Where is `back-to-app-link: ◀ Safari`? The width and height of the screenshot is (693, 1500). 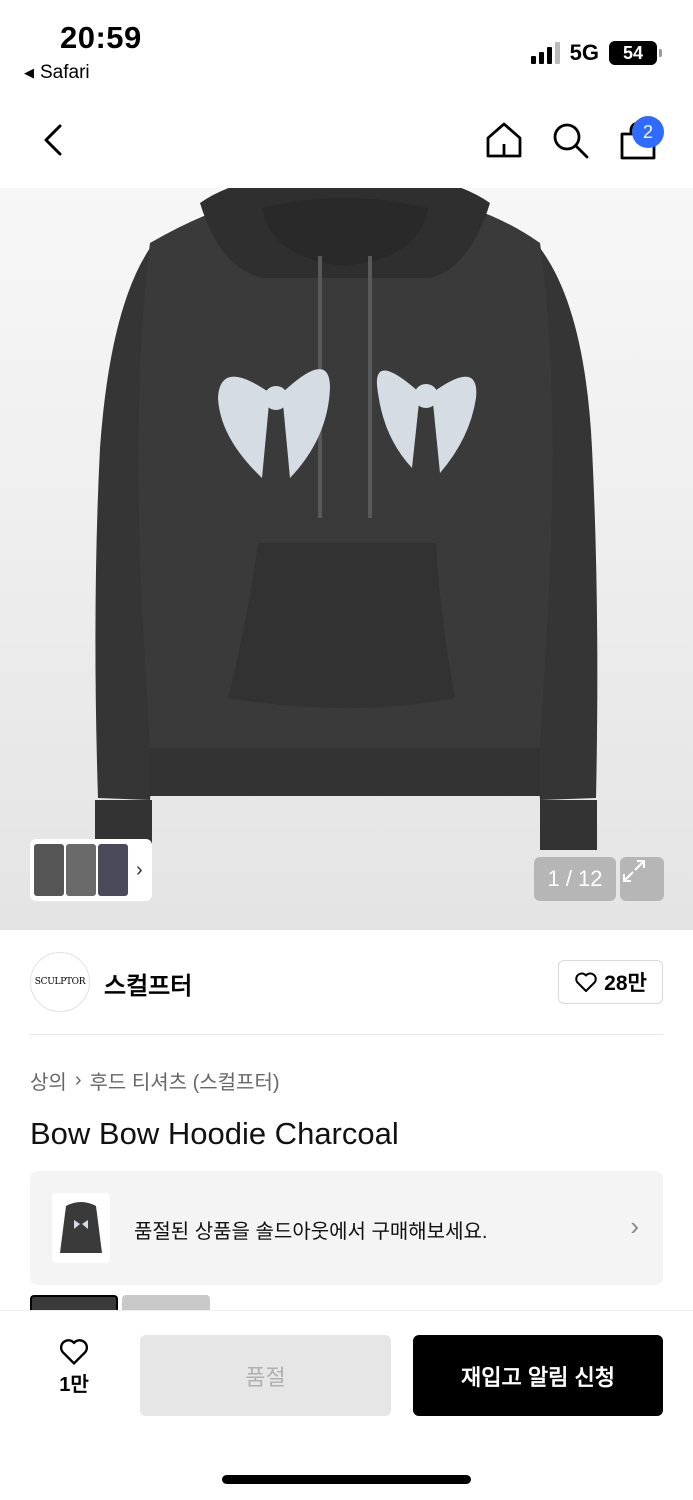 back-to-app-link: ◀ Safari is located at coordinates (57, 73).